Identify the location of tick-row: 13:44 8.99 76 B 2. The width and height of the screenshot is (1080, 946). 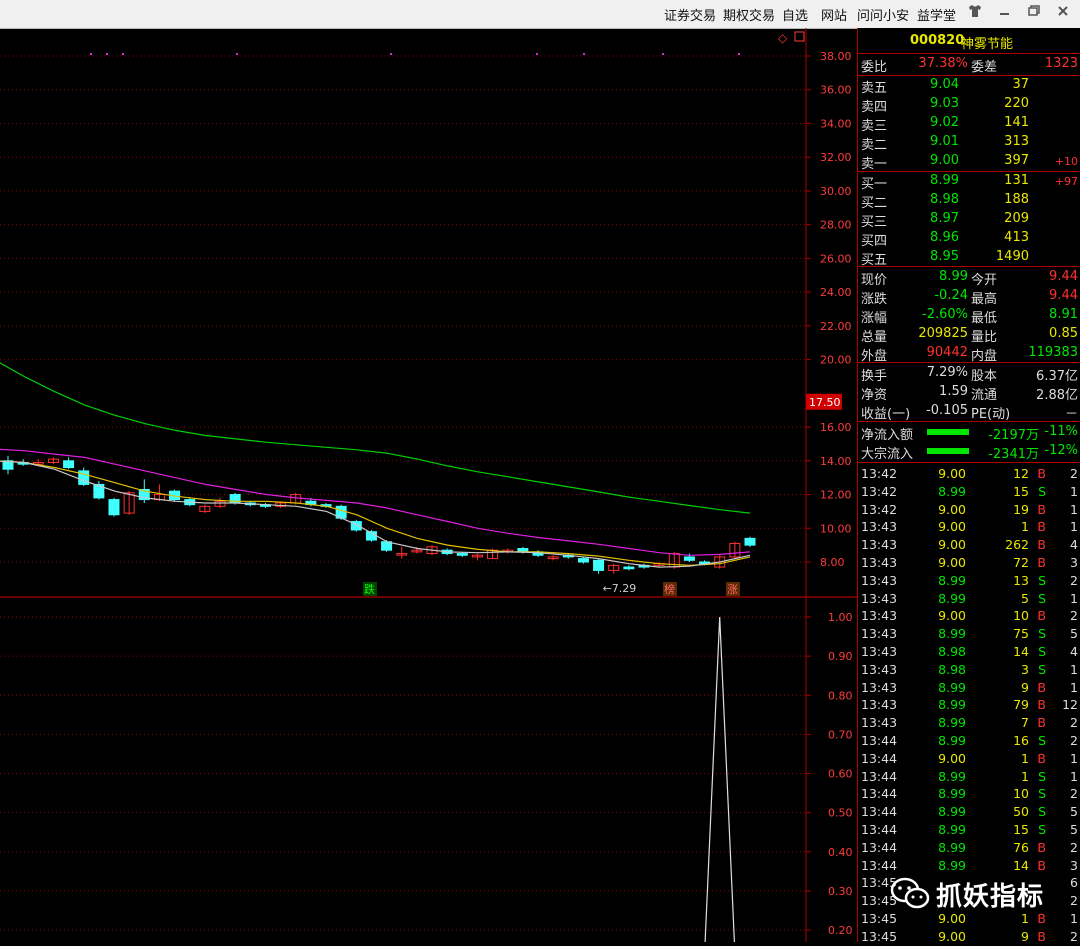
(969, 848).